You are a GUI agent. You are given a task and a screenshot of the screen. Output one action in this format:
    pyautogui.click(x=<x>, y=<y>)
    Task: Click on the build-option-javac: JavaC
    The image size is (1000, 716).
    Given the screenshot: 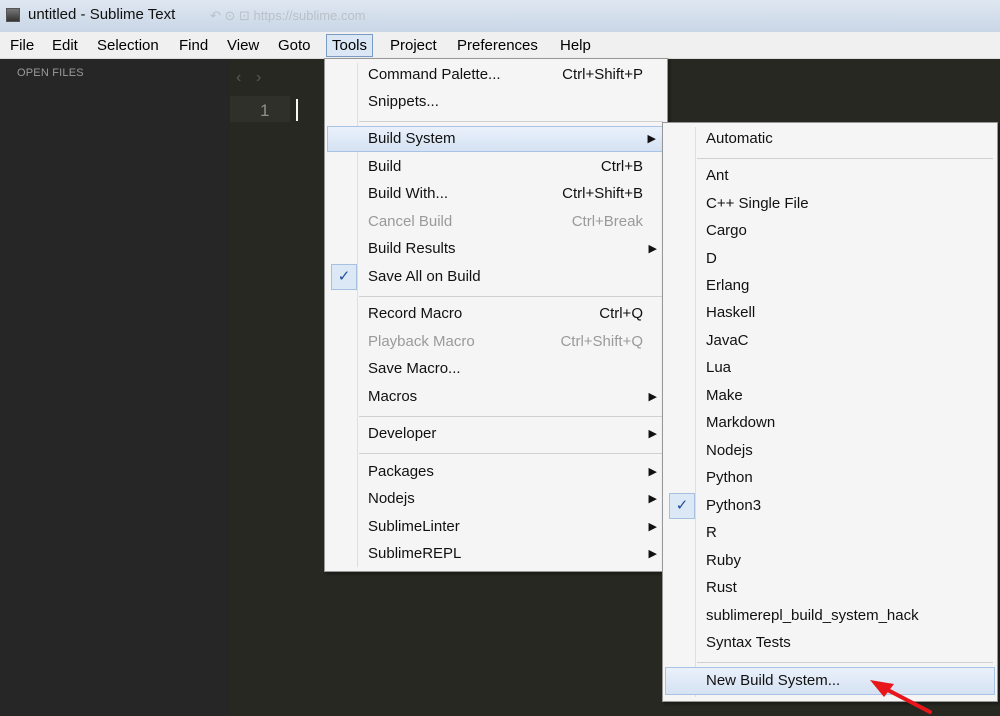 What is the action you would take?
    pyautogui.click(x=830, y=341)
    